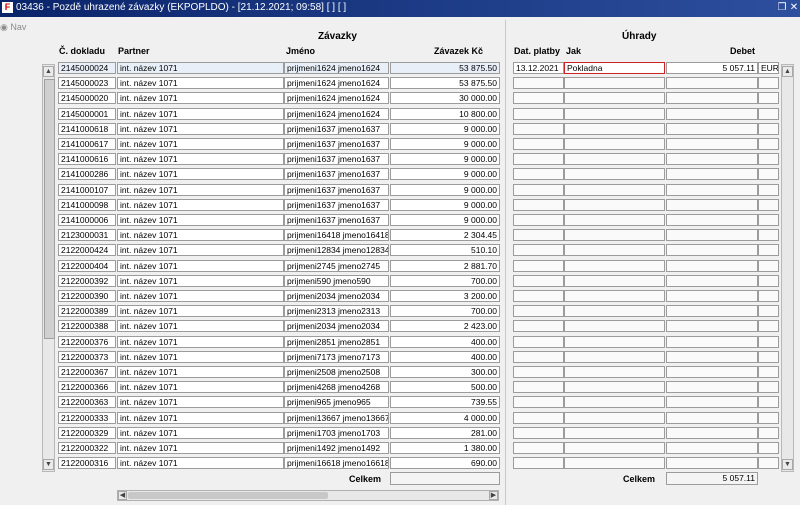  I want to click on doklad-cell: 2141000616, so click(87, 159).